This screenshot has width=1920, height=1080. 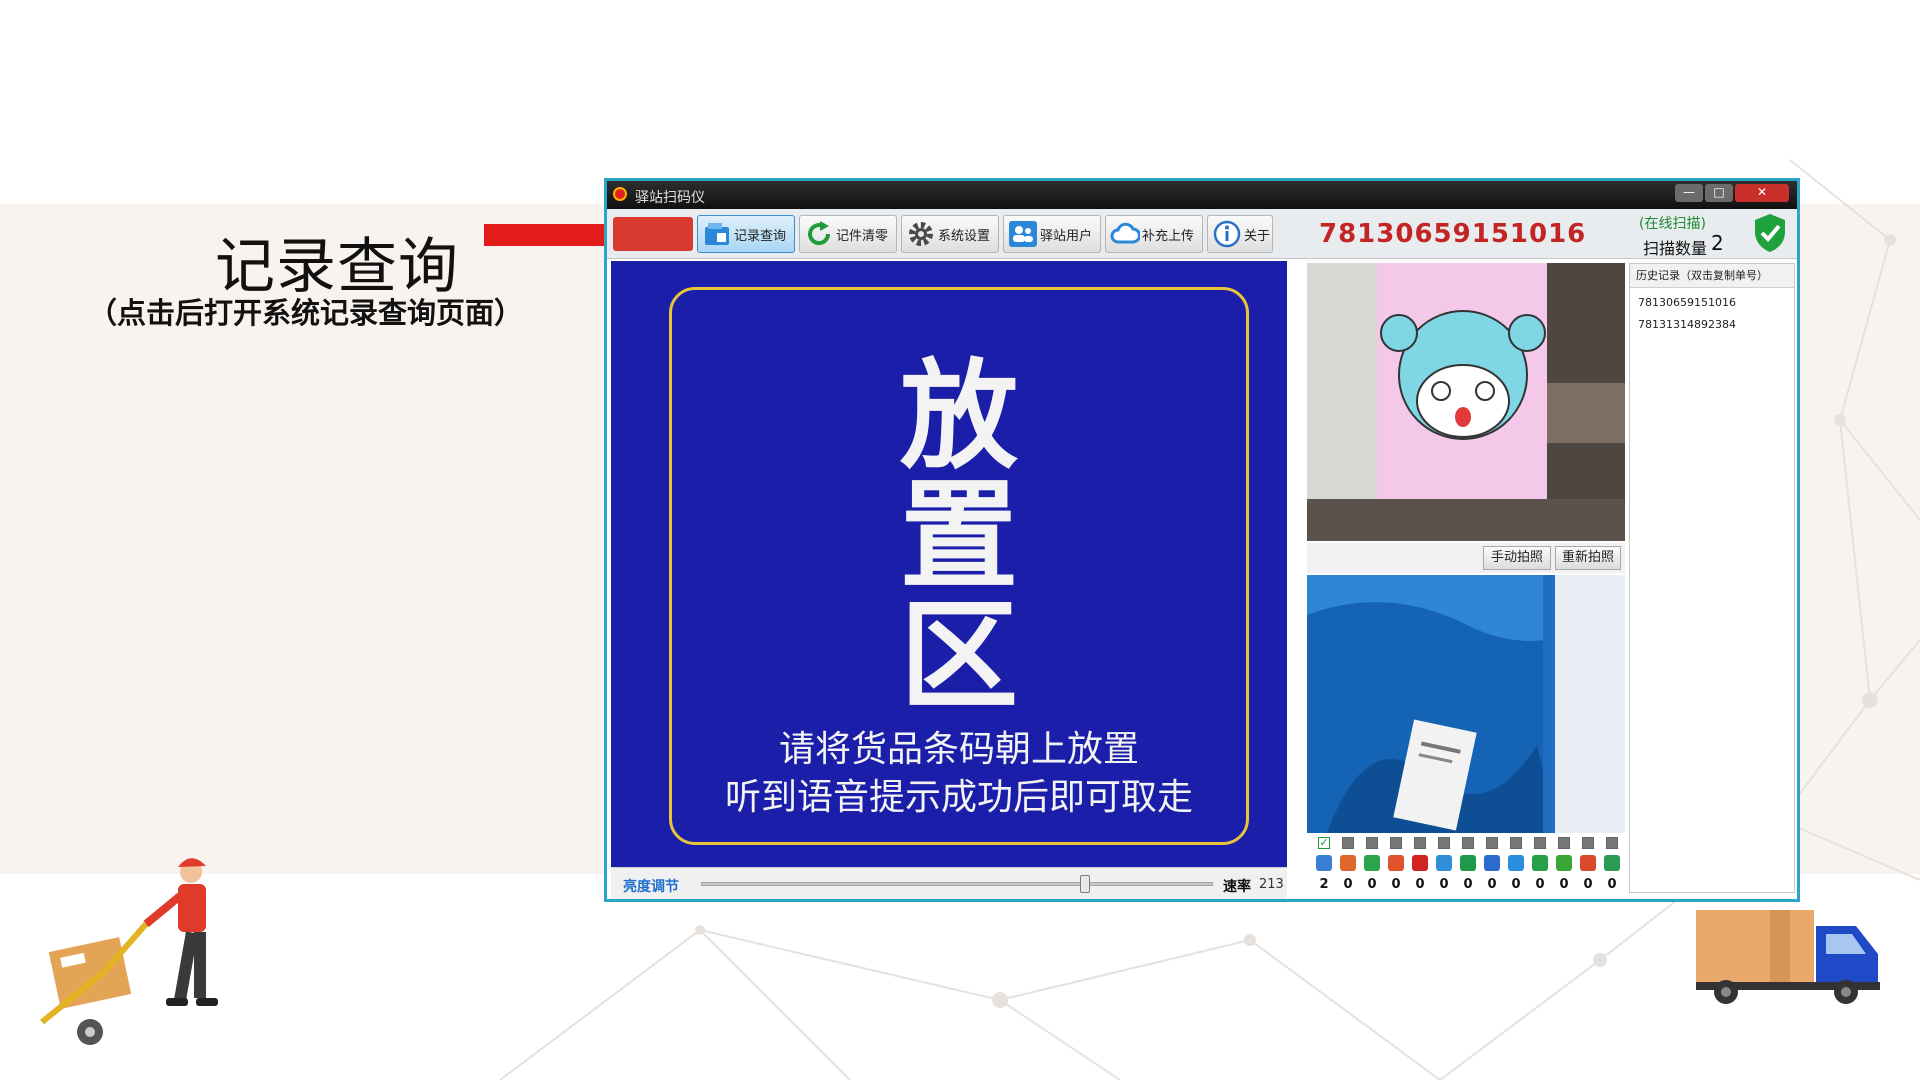 I want to click on camera-button-row: 手动拍照 重新拍照, so click(x=1466, y=558).